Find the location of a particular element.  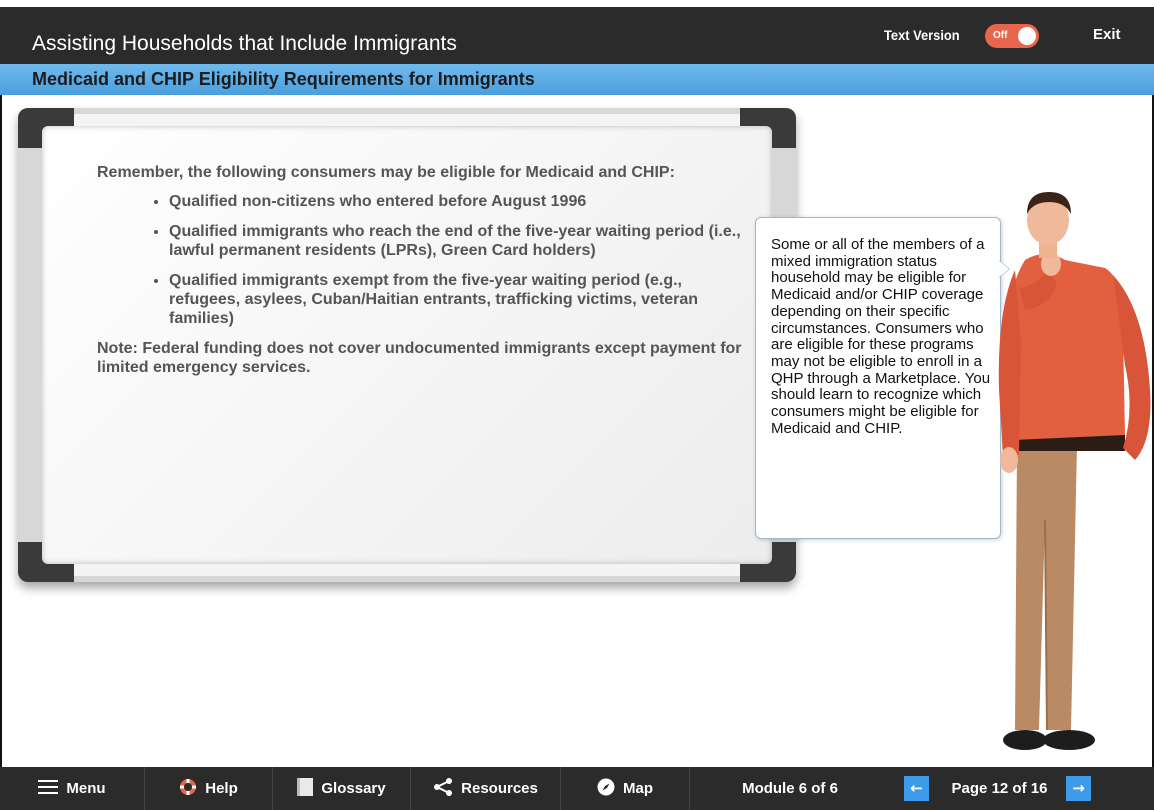

menu-button: Menu is located at coordinates (72, 788).